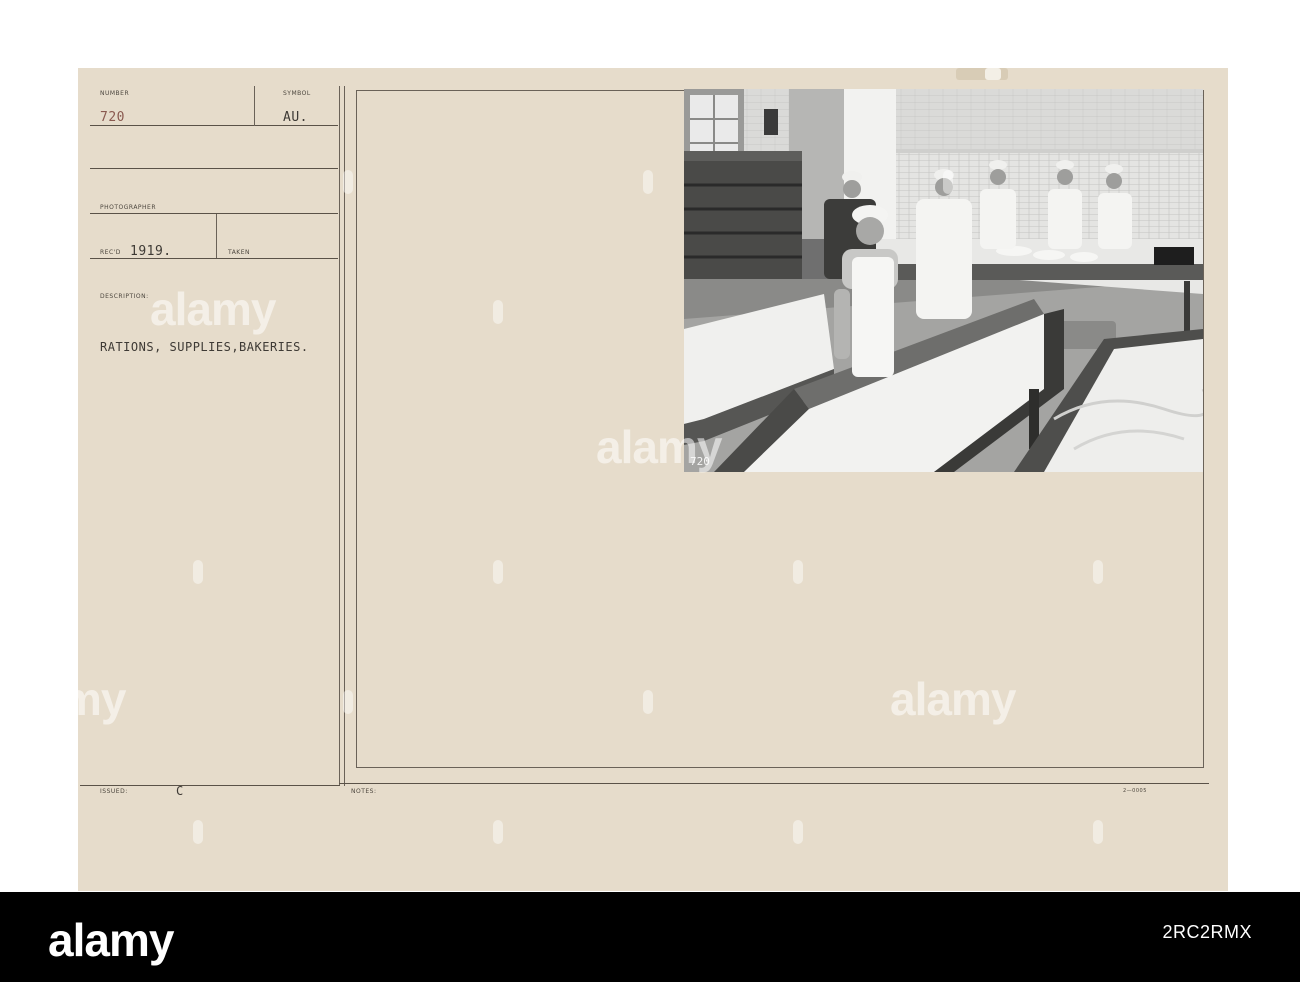  What do you see at coordinates (953, 699) in the screenshot?
I see `watermark-lower-right: alamy` at bounding box center [953, 699].